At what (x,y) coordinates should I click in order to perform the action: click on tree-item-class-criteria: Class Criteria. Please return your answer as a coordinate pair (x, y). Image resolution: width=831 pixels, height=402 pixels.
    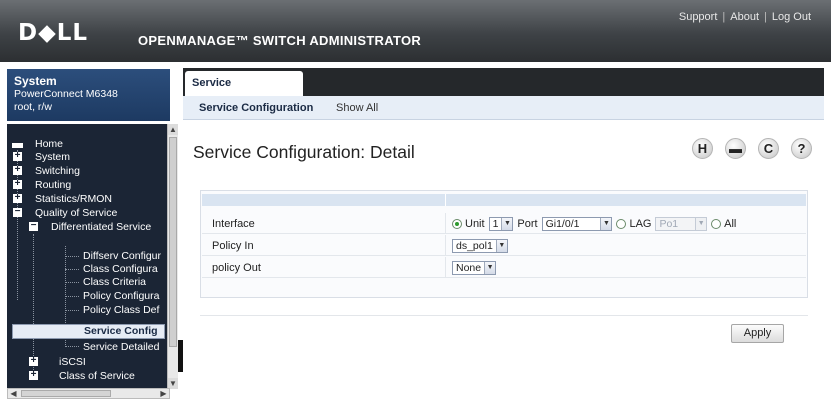
    Looking at the image, I should click on (114, 282).